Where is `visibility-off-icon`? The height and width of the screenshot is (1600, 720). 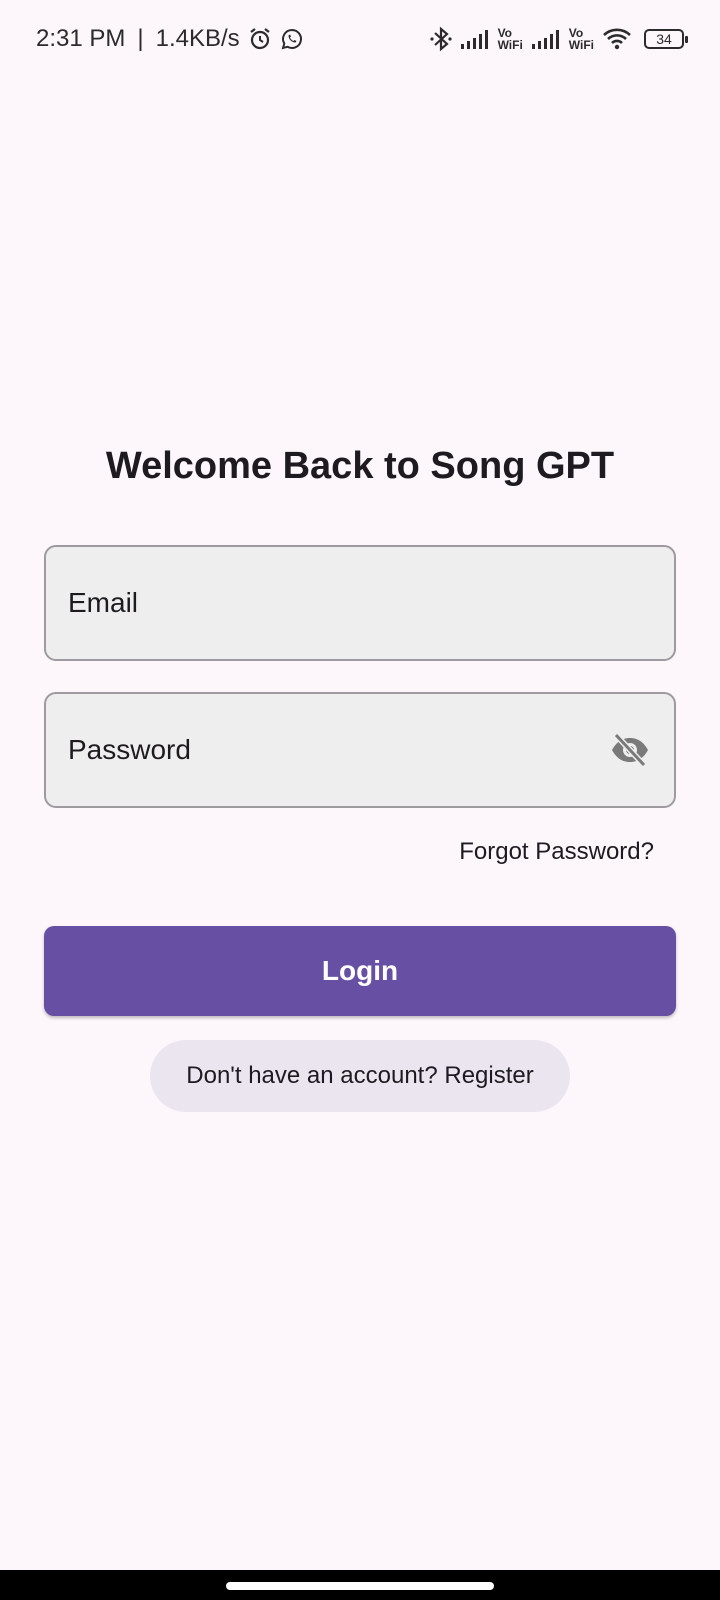 visibility-off-icon is located at coordinates (630, 750).